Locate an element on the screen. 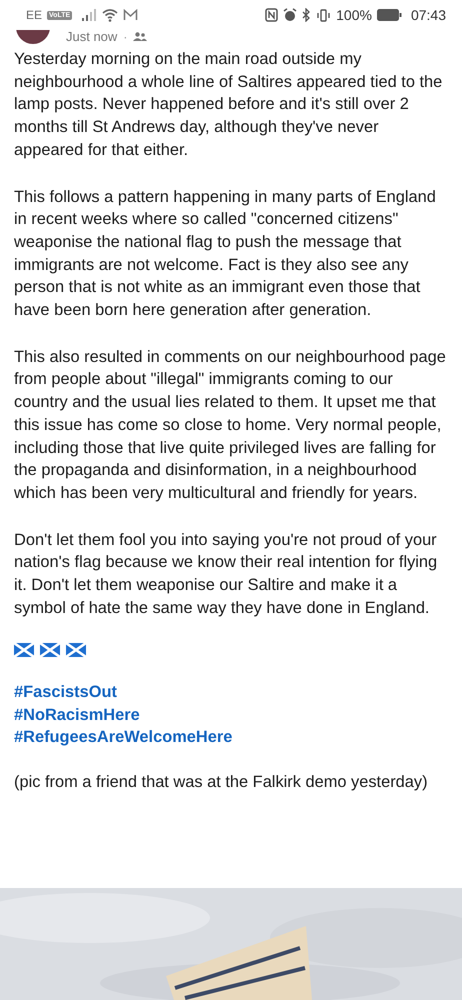 This screenshot has width=462, height=1000. mail-icon is located at coordinates (130, 15).